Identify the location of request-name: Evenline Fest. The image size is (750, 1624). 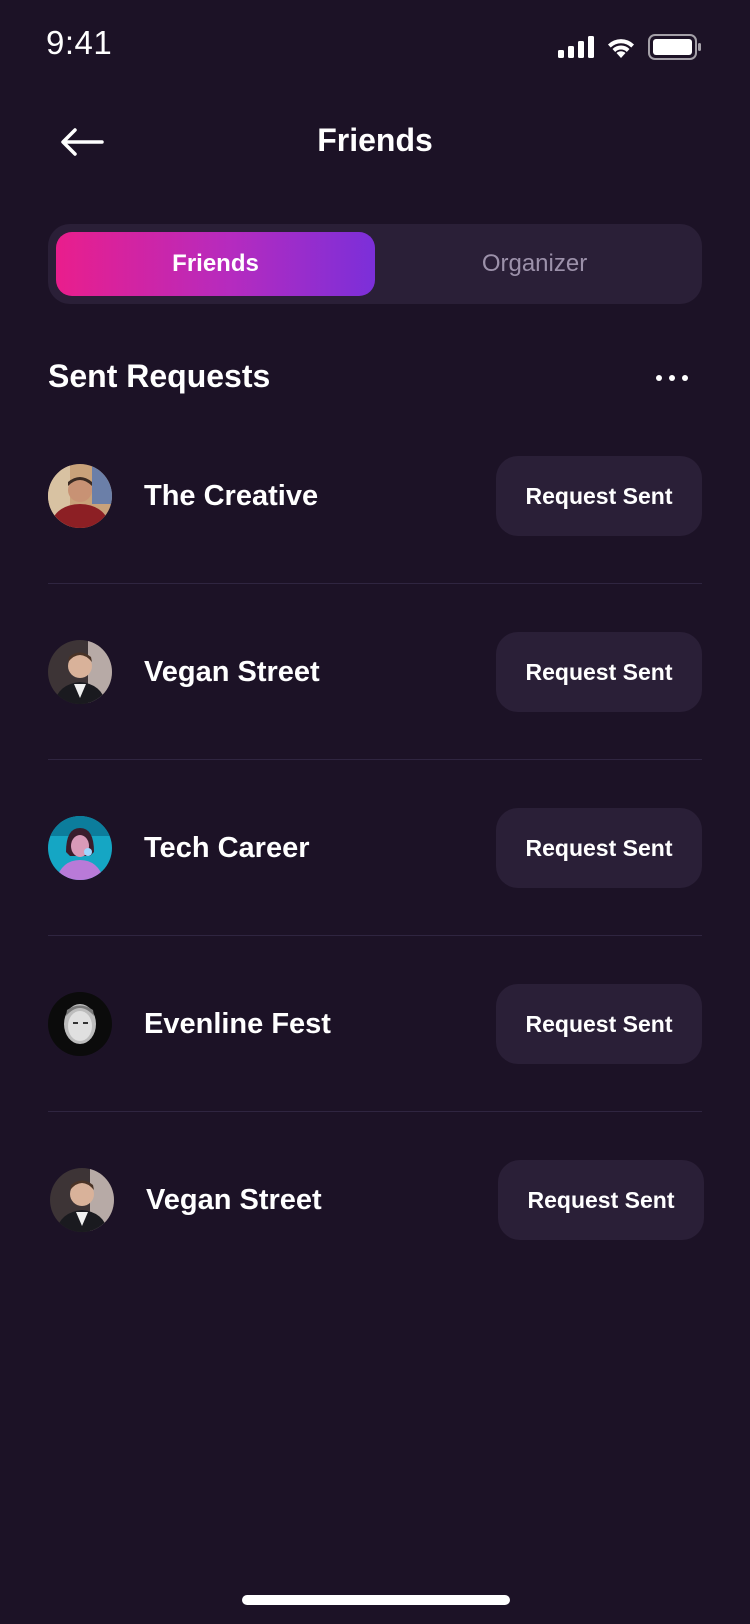
(237, 1023).